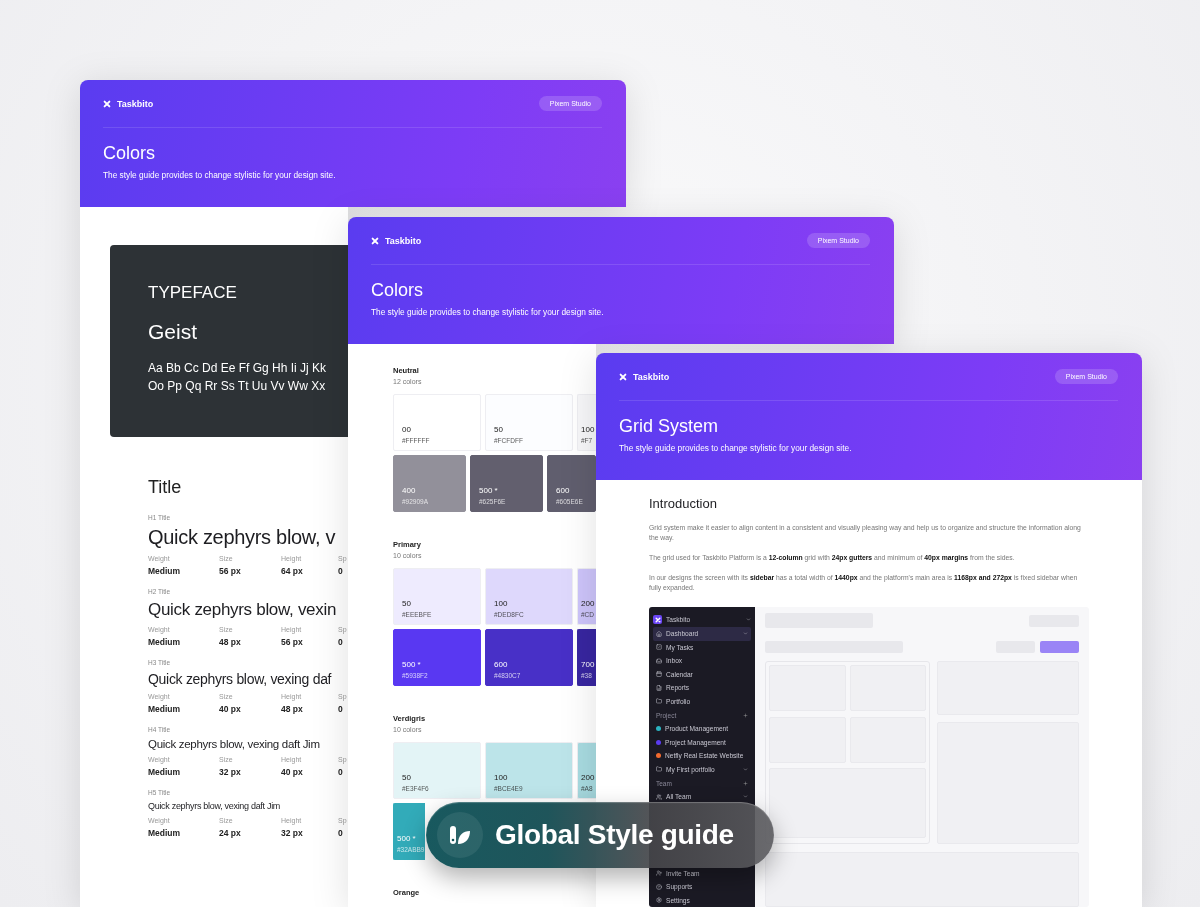  What do you see at coordinates (683, 503) in the screenshot?
I see `section-title: Introduction` at bounding box center [683, 503].